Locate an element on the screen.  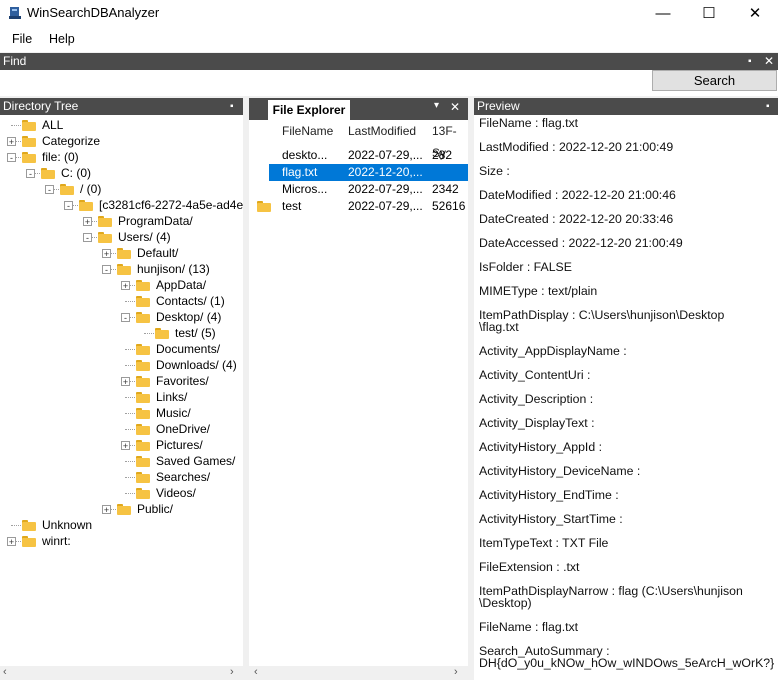
tree-item: Videos/ is located at coordinates (121, 493).